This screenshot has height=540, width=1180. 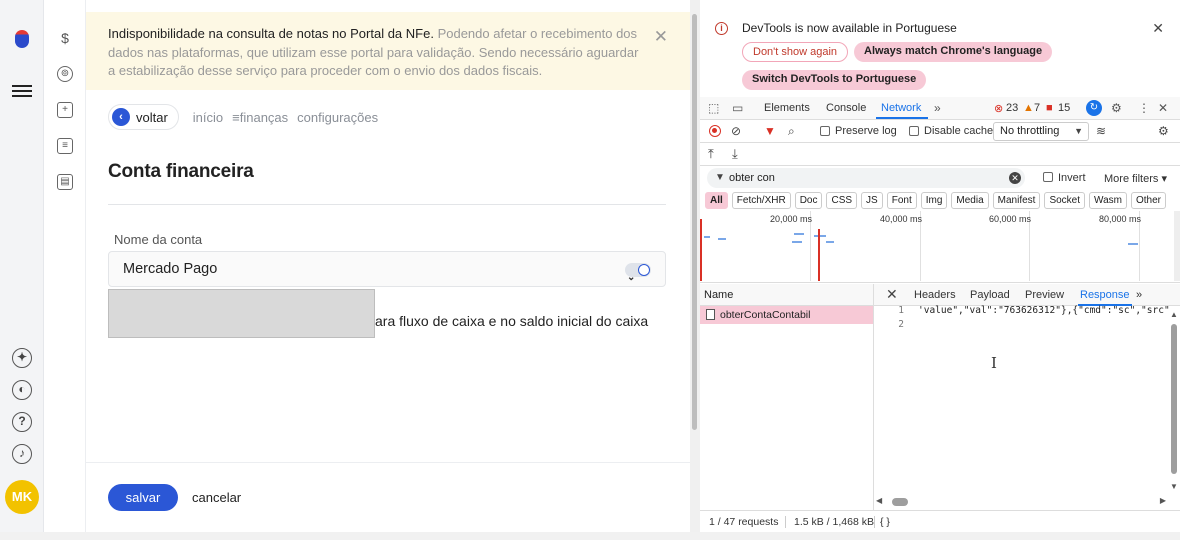 What do you see at coordinates (873, 408) in the screenshot?
I see `panel-divider` at bounding box center [873, 408].